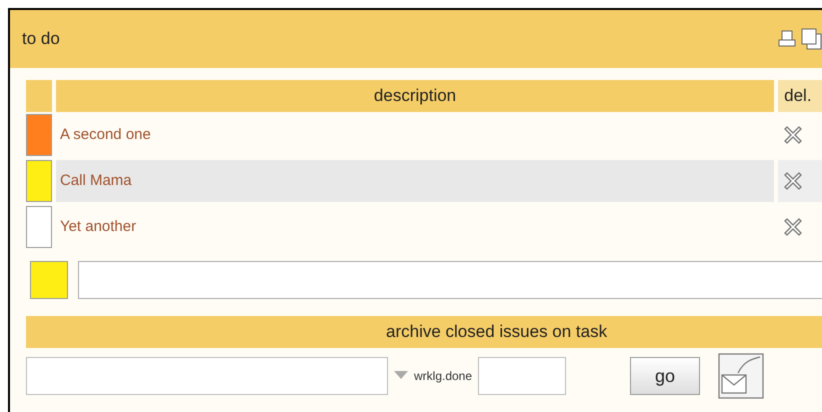 The width and height of the screenshot is (822, 412). What do you see at coordinates (741, 376) in the screenshot?
I see `mail-icon` at bounding box center [741, 376].